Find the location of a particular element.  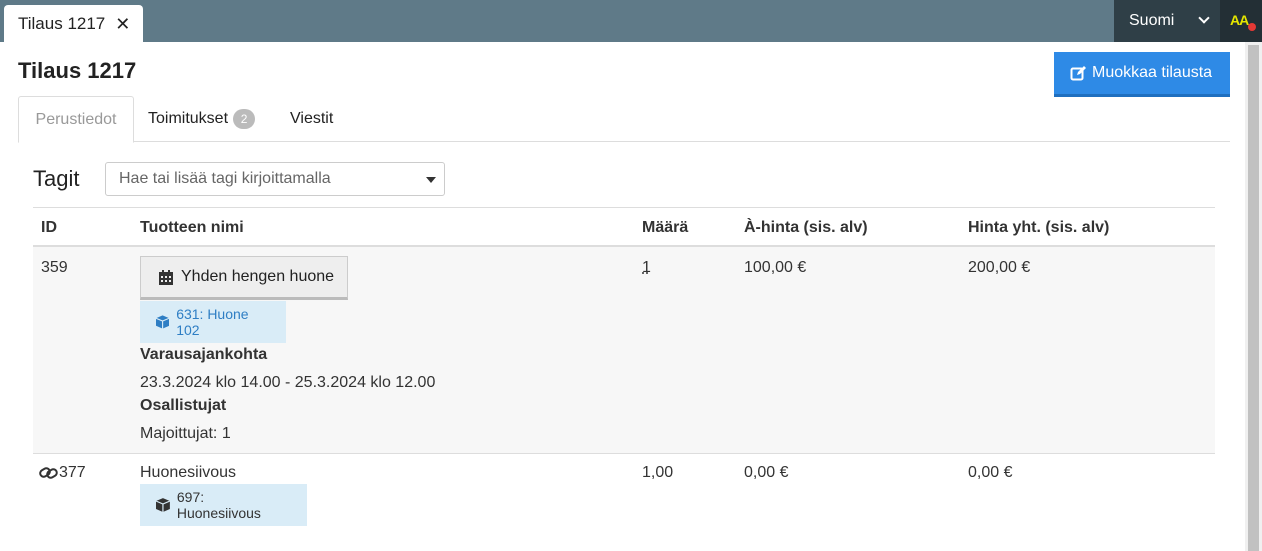

scrollbar is located at coordinates (1253, 296).